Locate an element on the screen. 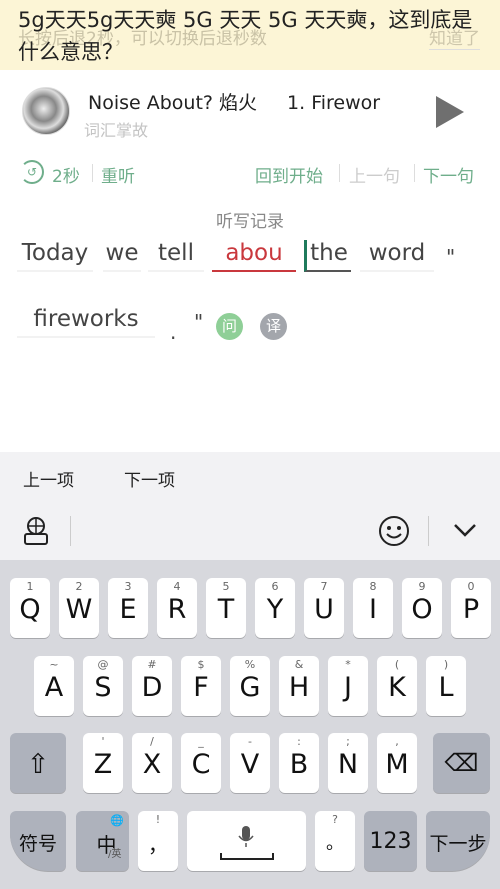 Image resolution: width=500 pixels, height=889 pixels. key-secondary-label: 5 is located at coordinates (226, 586).